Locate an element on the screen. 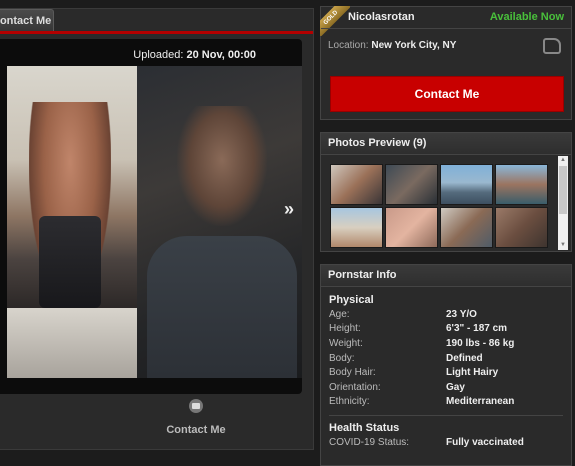 The height and width of the screenshot is (466, 575). info-row-body: Body: Defined is located at coordinates (446, 360).